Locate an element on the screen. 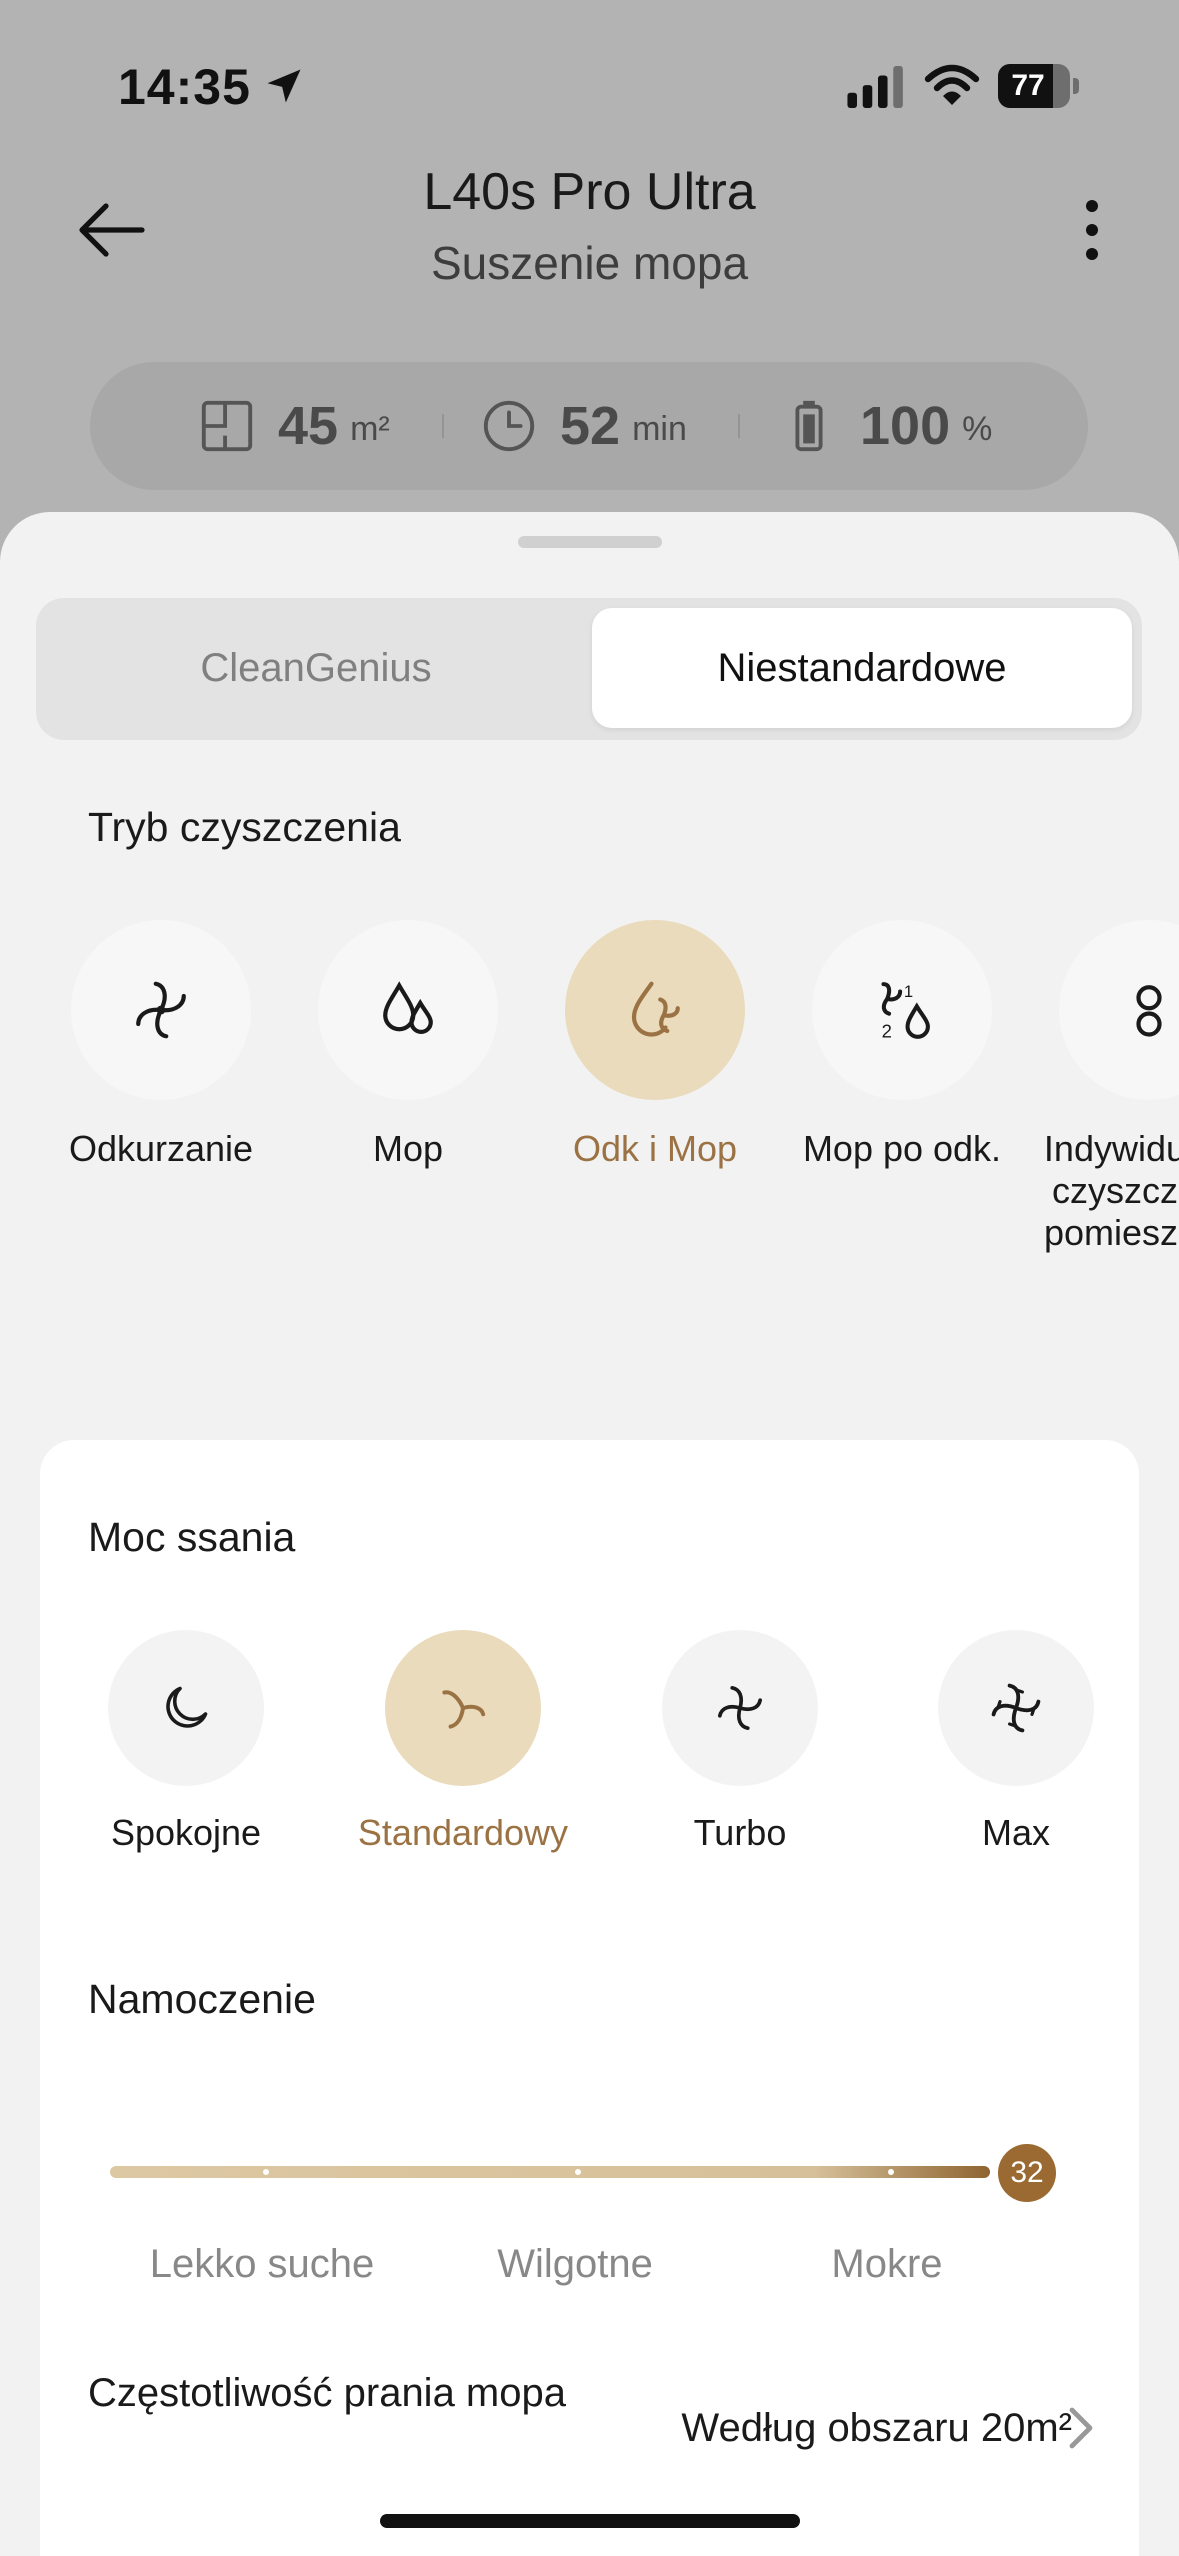 This screenshot has width=1179, height=2556. mode-vacuum: Odkurzanie is located at coordinates (161, 1045).